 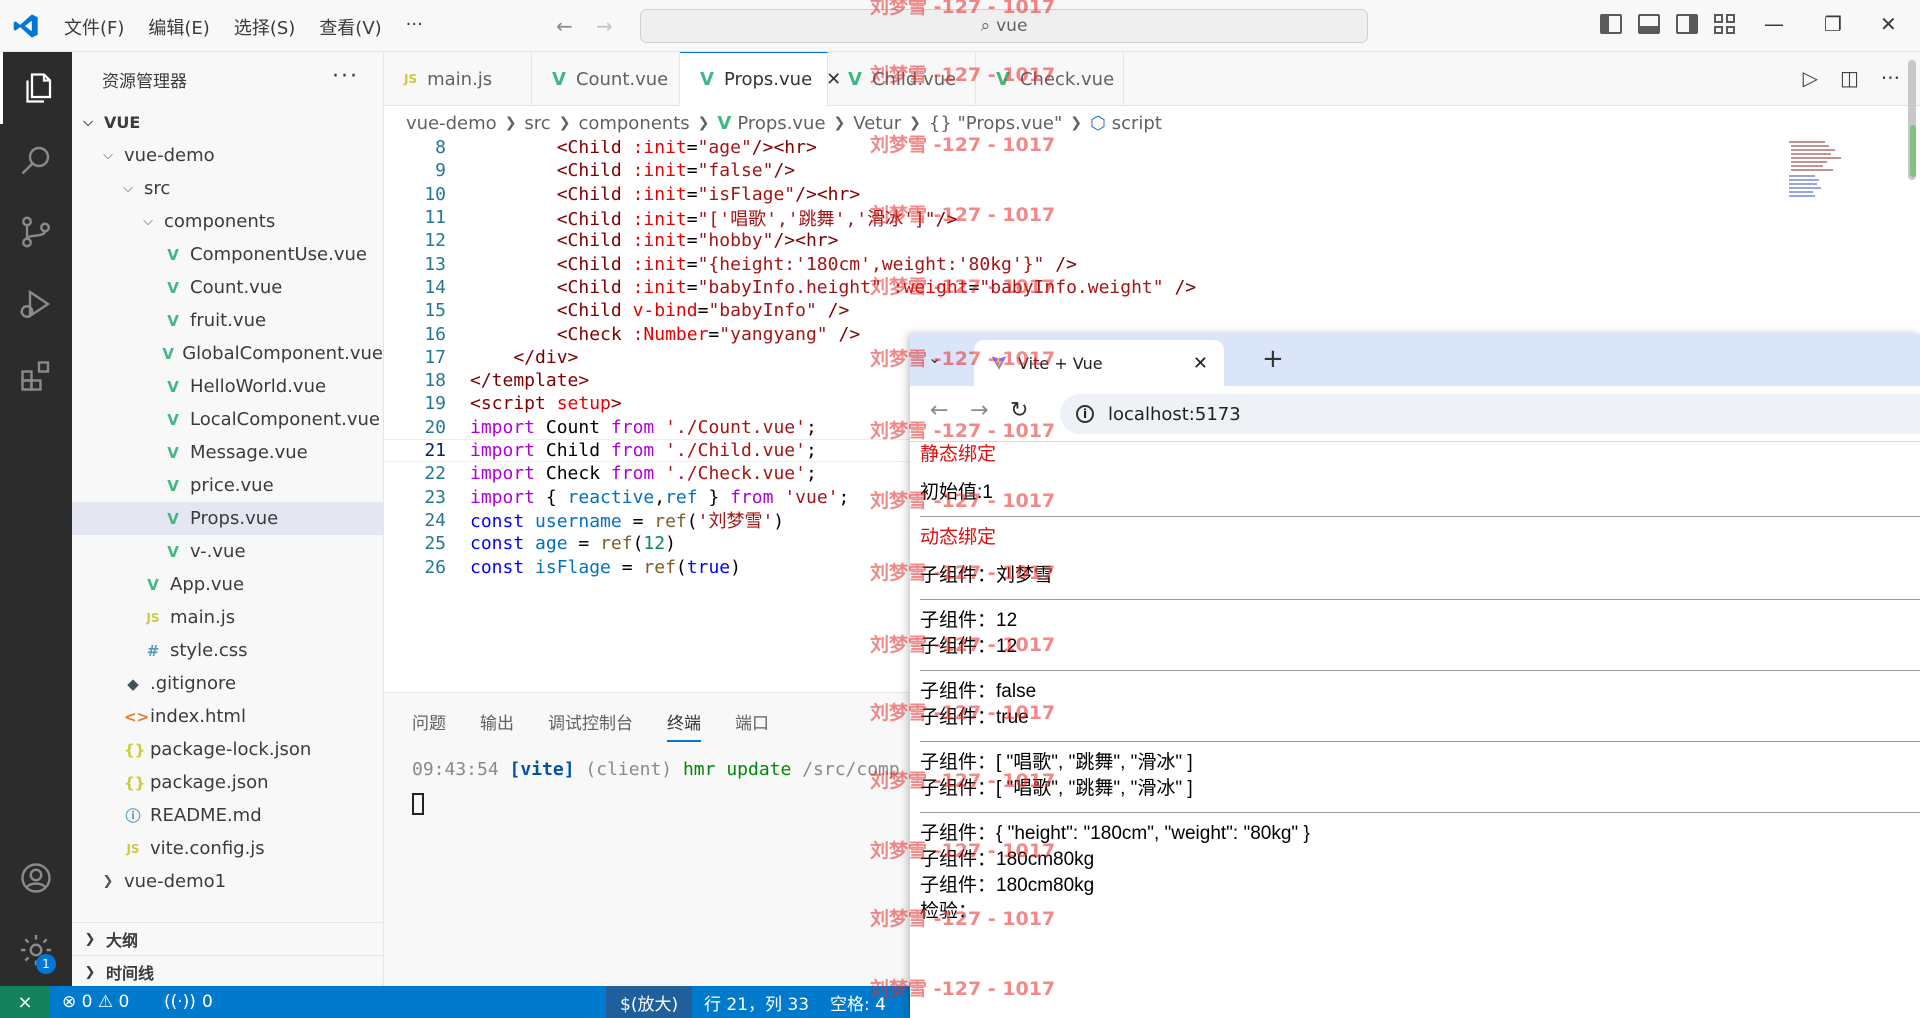 What do you see at coordinates (25, 1002) in the screenshot?
I see `remote-icon: ⨯` at bounding box center [25, 1002].